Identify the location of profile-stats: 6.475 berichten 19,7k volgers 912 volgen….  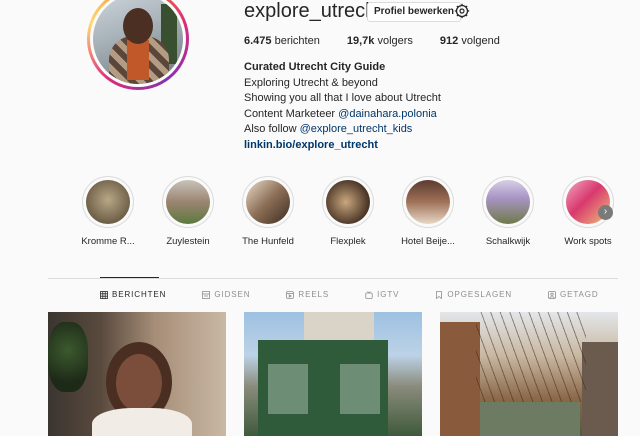
(385, 41).